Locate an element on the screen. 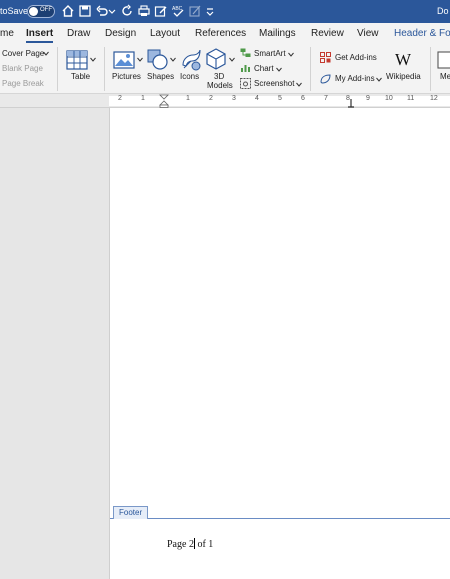  review-edit-icon is located at coordinates (161, 11).